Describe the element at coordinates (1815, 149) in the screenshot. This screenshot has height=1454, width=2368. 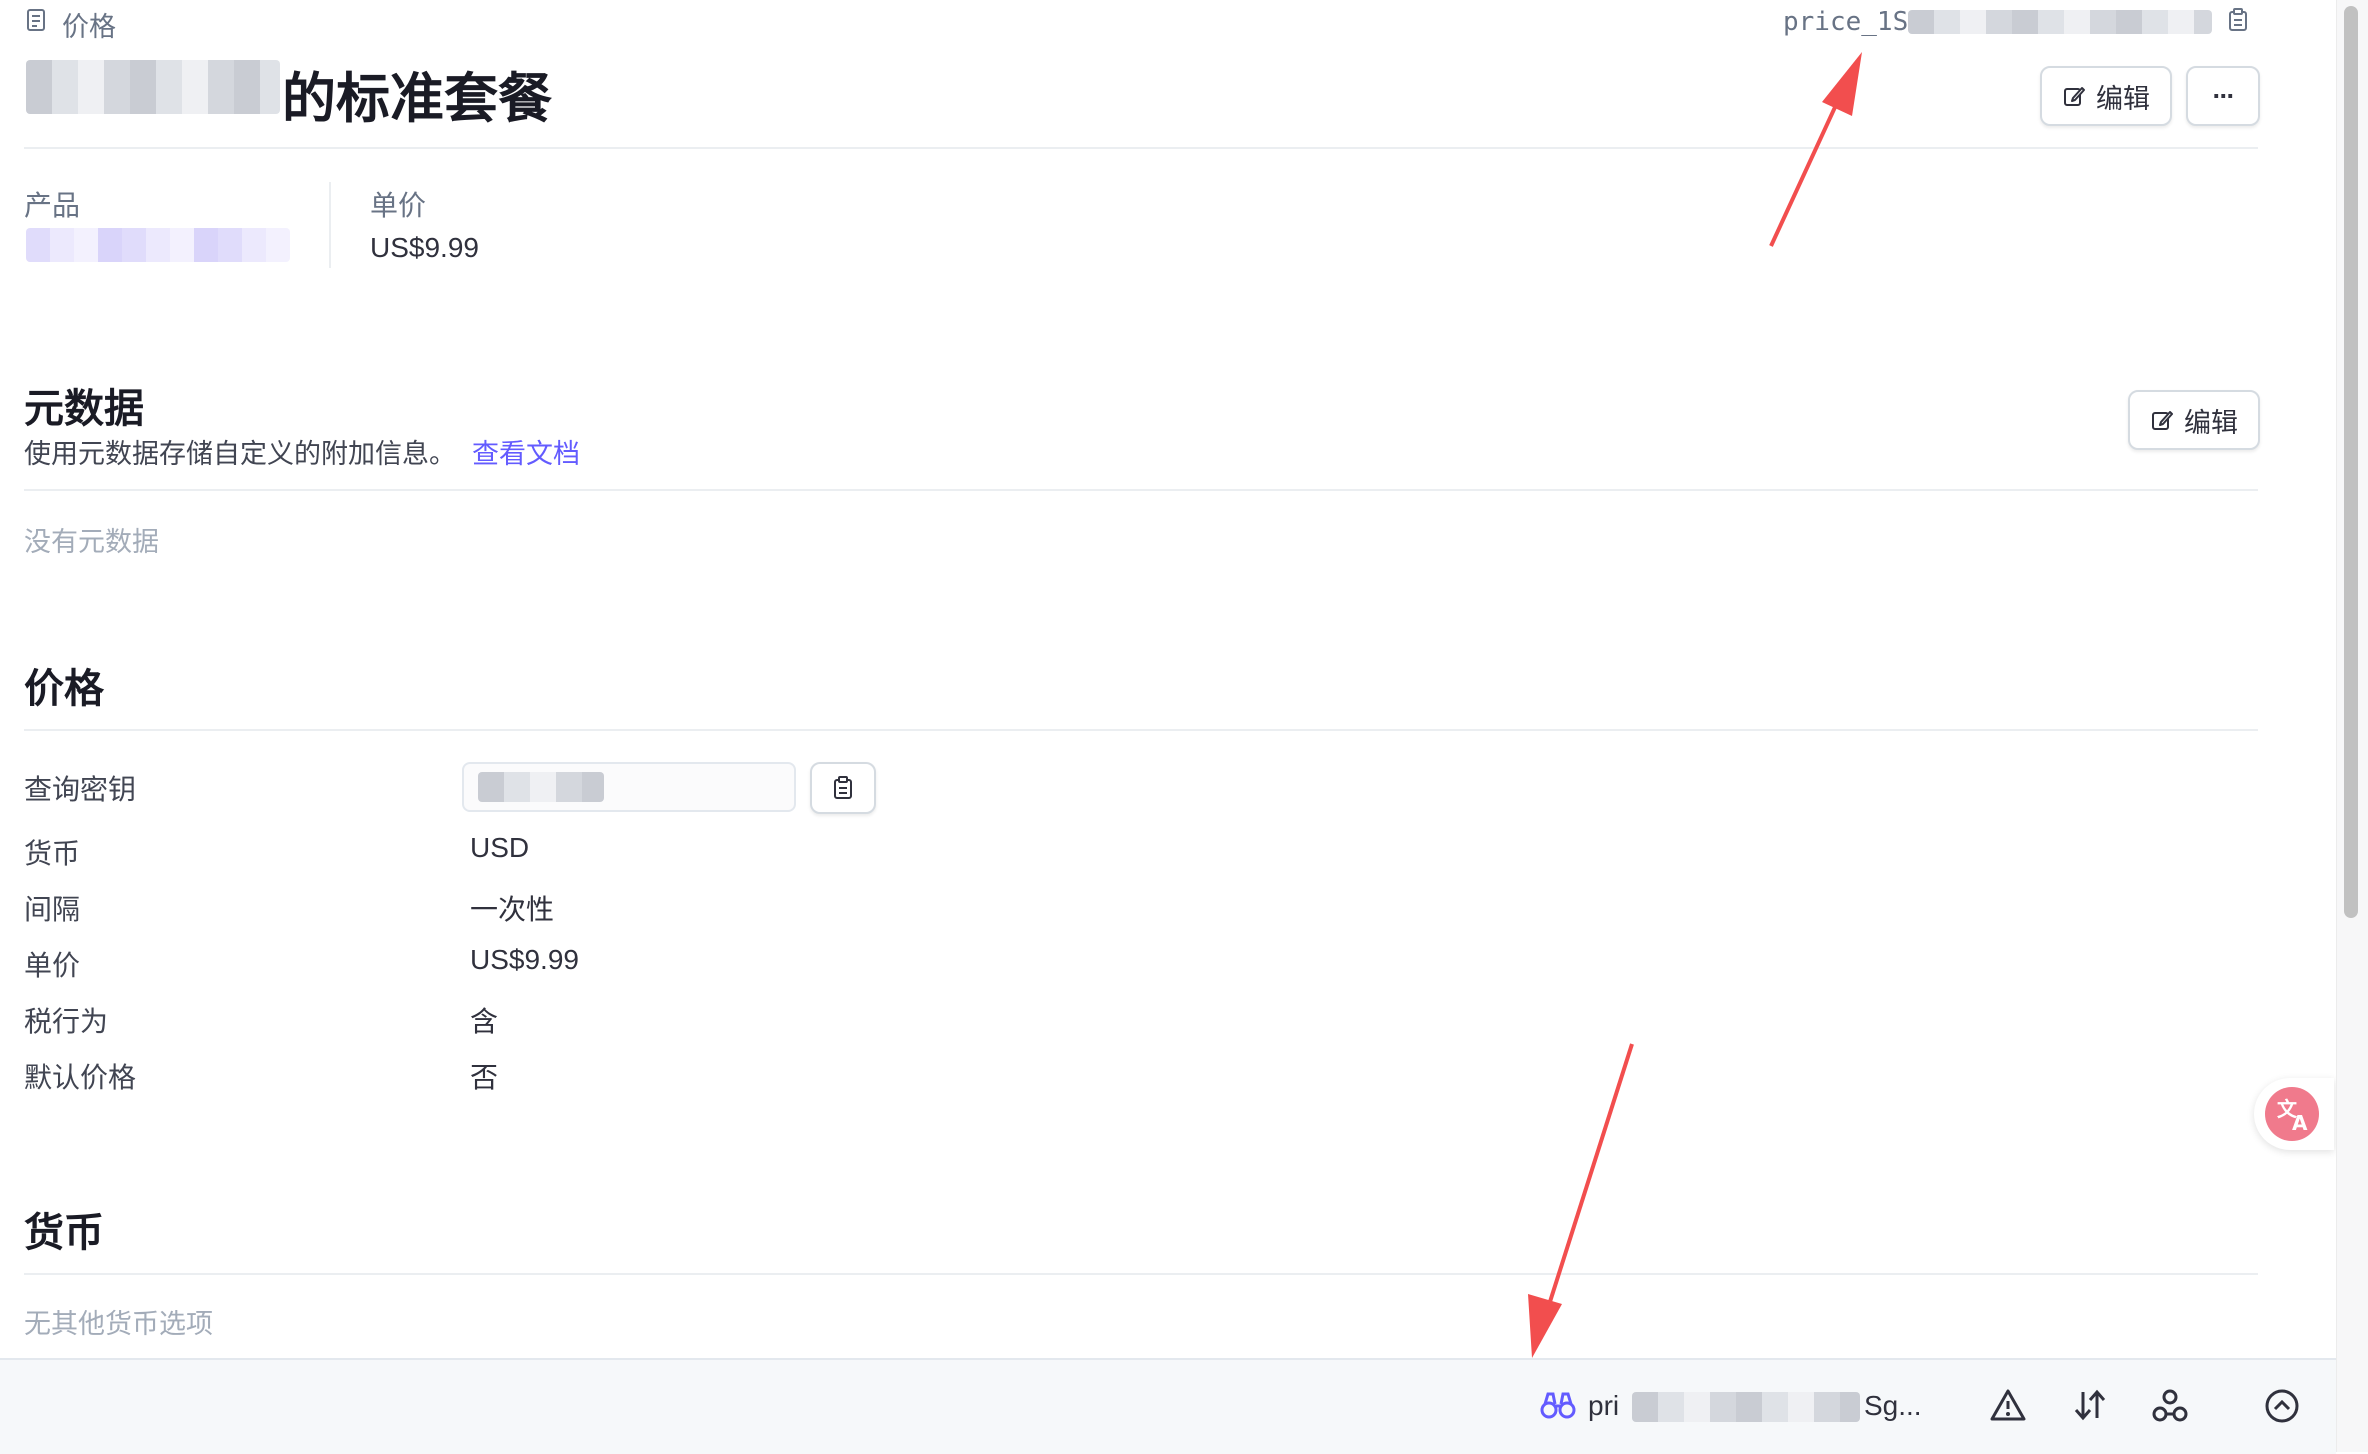
I see `annotation-arrow-top` at that location.